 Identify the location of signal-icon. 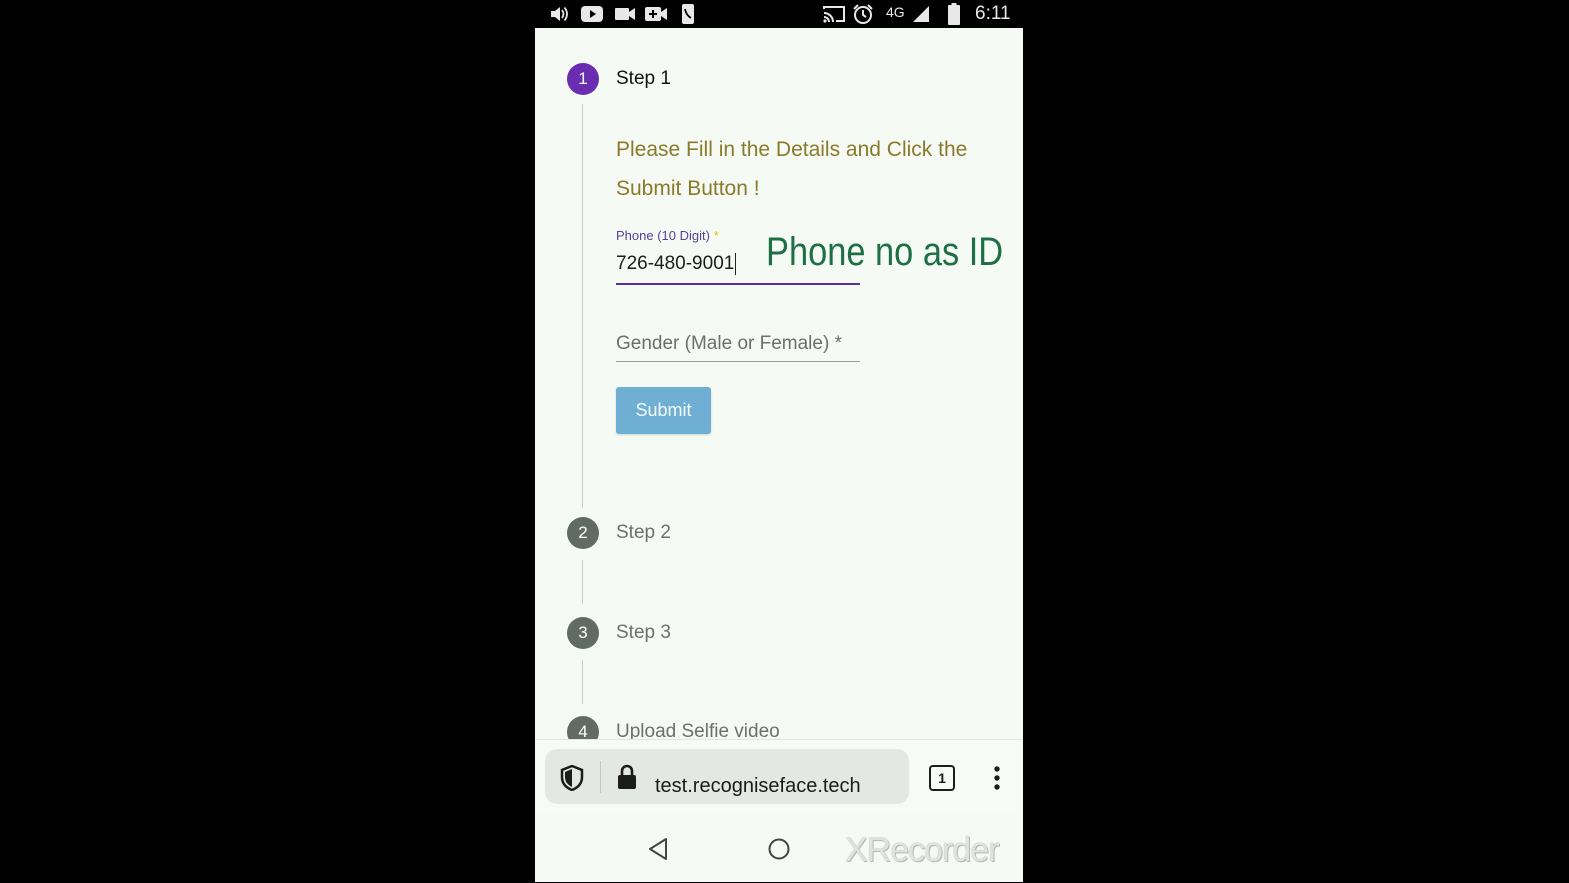
(921, 14).